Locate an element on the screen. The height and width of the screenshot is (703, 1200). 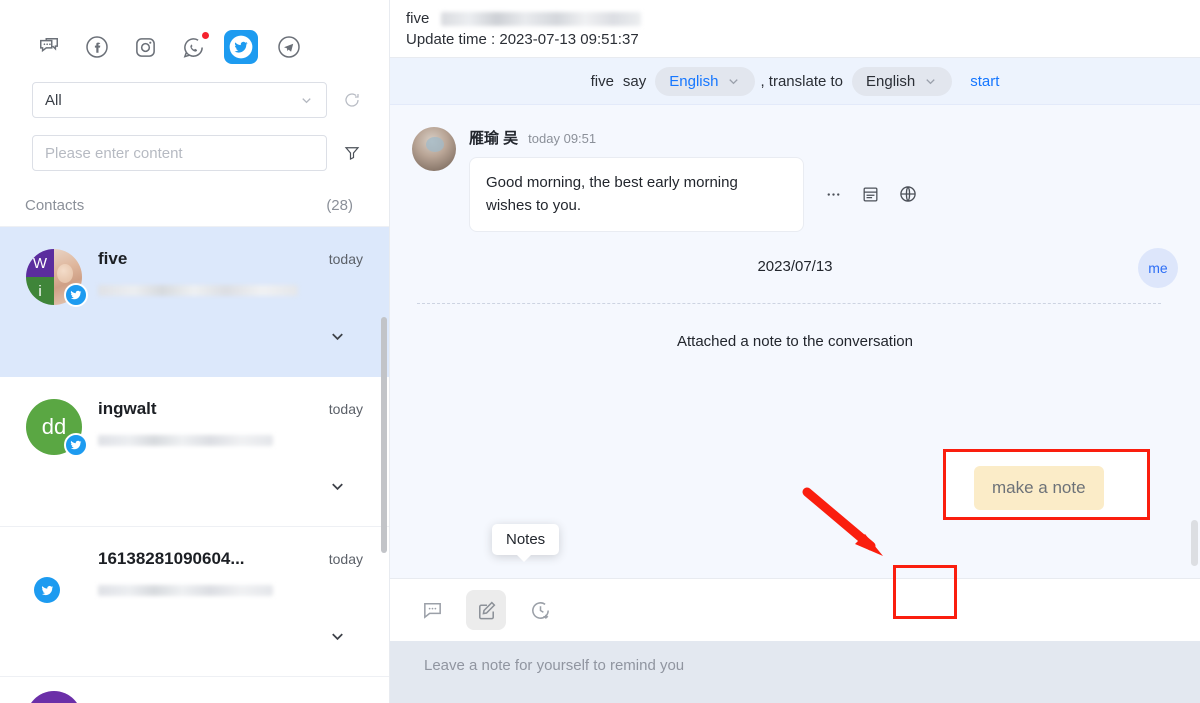
whatsapp-icon is located at coordinates (193, 47).